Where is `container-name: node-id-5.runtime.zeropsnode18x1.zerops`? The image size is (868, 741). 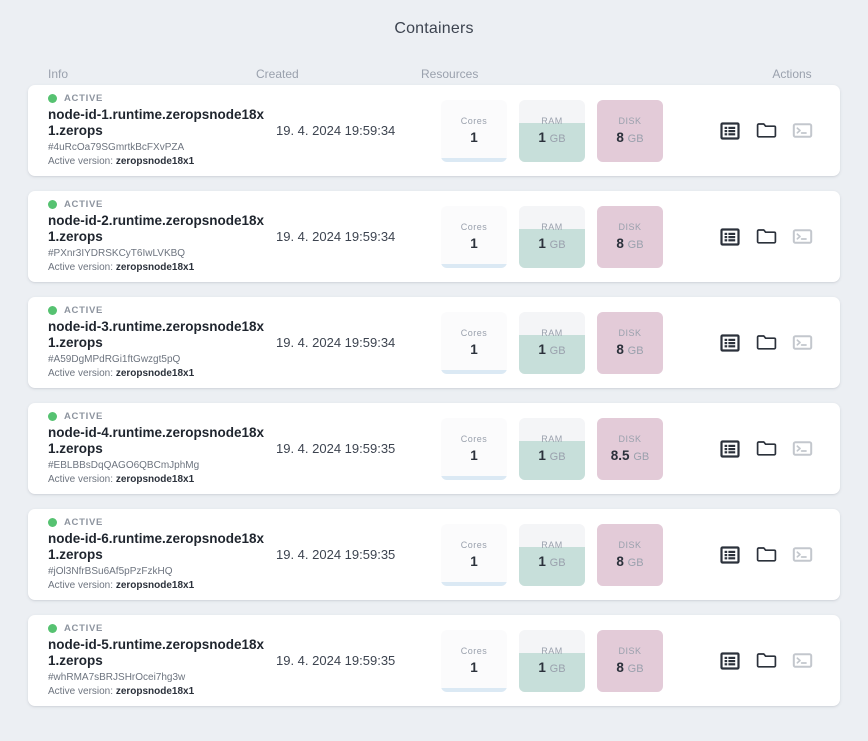
container-name: node-id-5.runtime.zeropsnode18x1.zerops is located at coordinates (158, 653).